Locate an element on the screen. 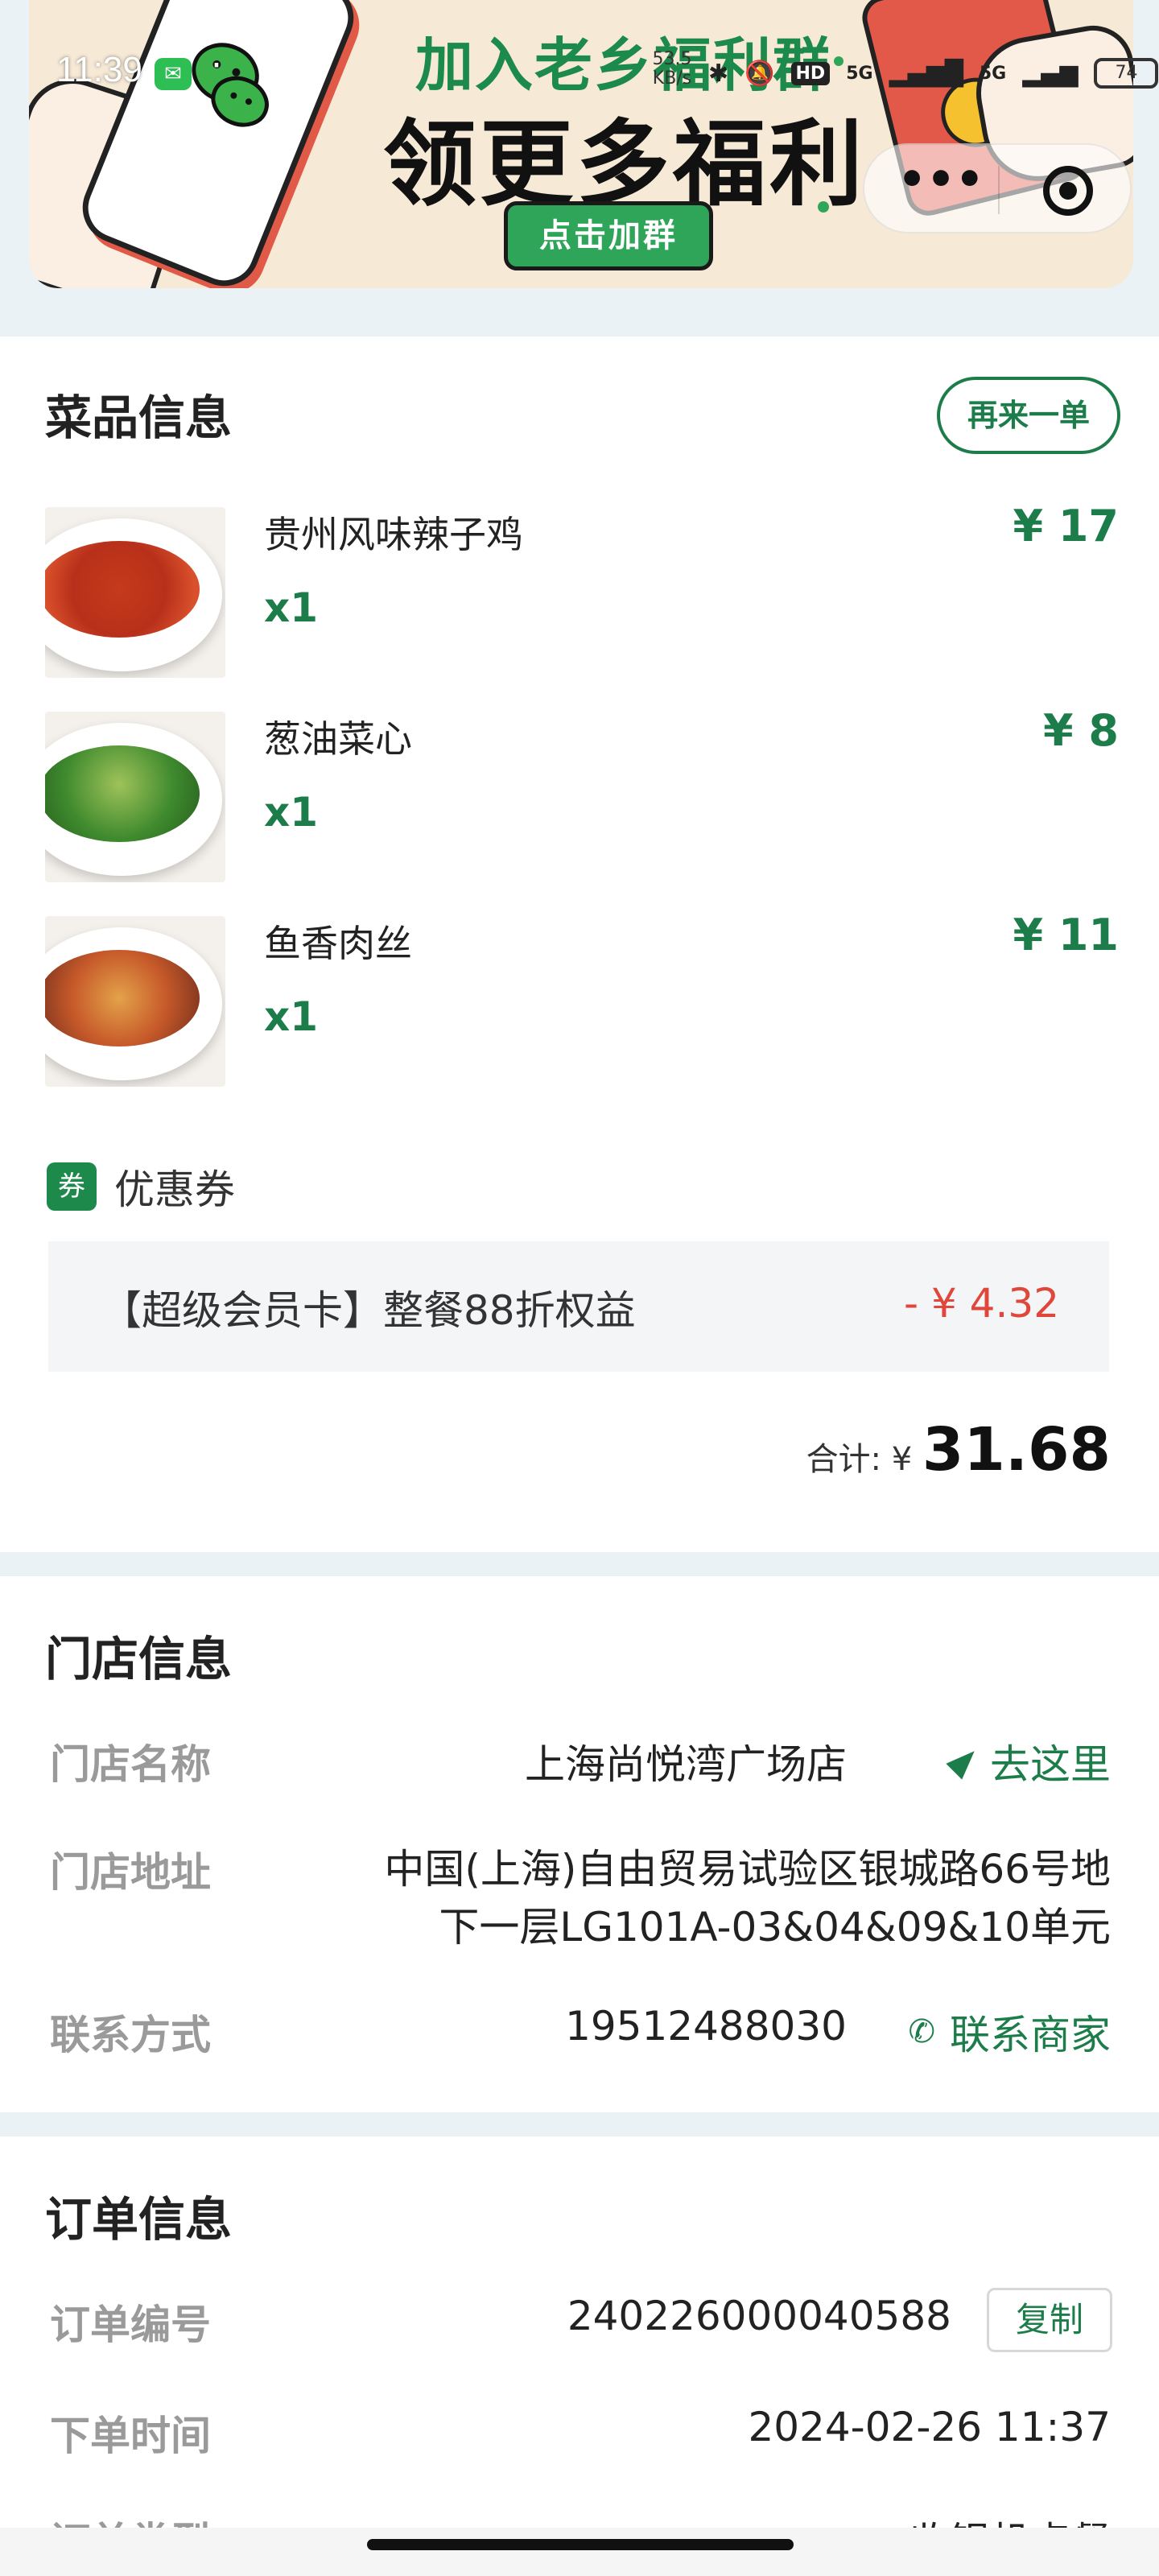 Image resolution: width=1159 pixels, height=2576 pixels. store-address-line: 中国(上海)自由贸易试验区银城路66号地 is located at coordinates (747, 1869).